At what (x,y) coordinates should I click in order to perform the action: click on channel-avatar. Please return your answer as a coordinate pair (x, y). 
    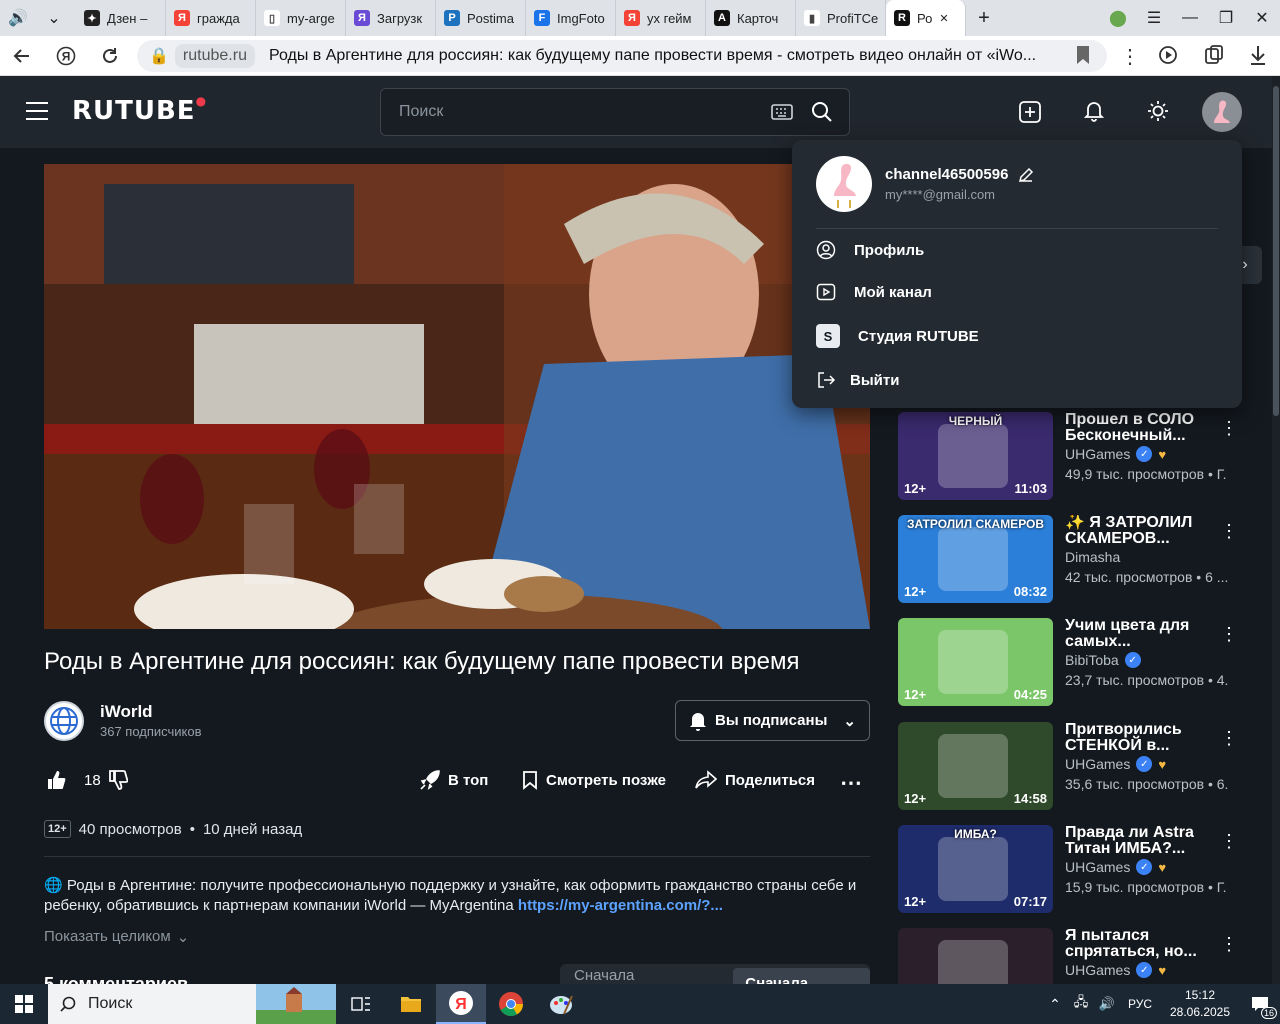
    Looking at the image, I should click on (64, 721).